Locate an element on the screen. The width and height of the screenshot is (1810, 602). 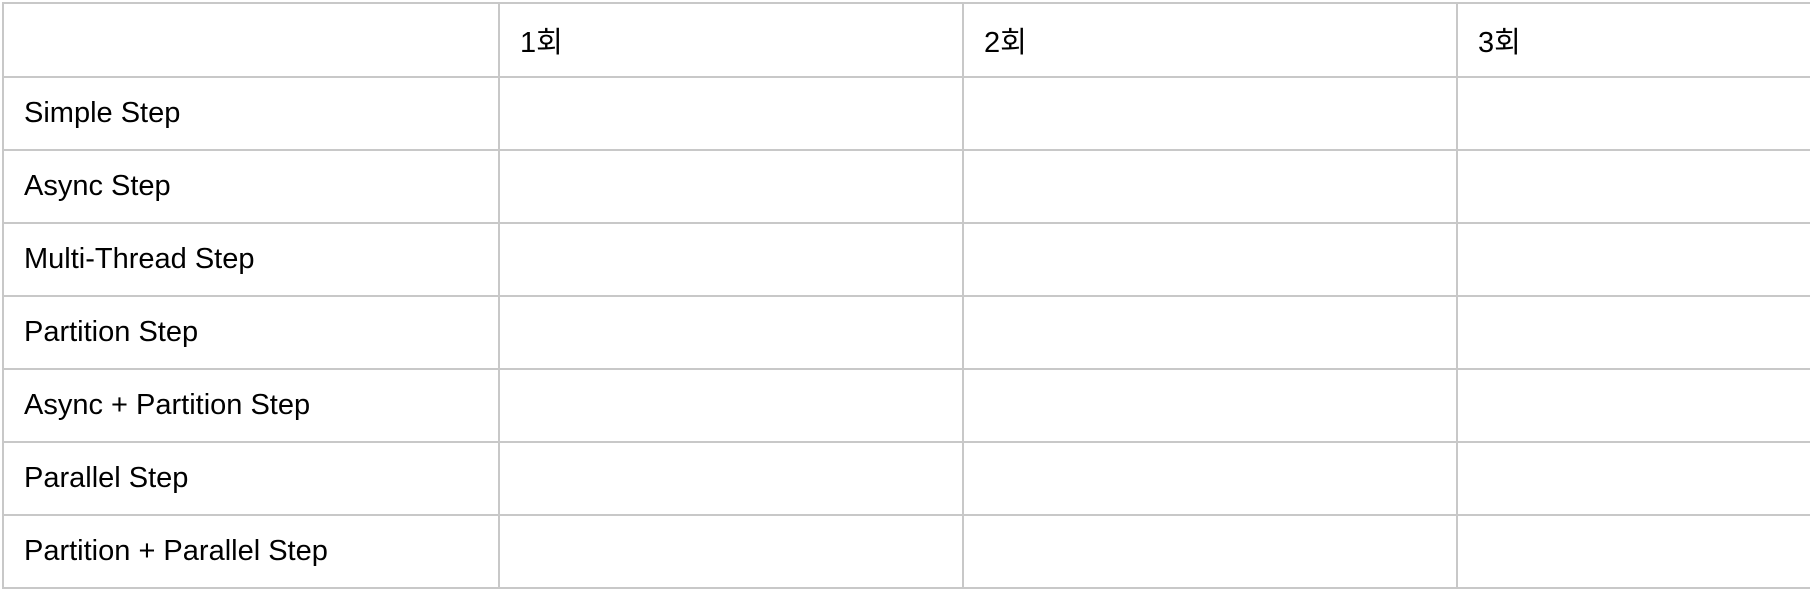
row-label: Async + Partition Step is located at coordinates (251, 405).